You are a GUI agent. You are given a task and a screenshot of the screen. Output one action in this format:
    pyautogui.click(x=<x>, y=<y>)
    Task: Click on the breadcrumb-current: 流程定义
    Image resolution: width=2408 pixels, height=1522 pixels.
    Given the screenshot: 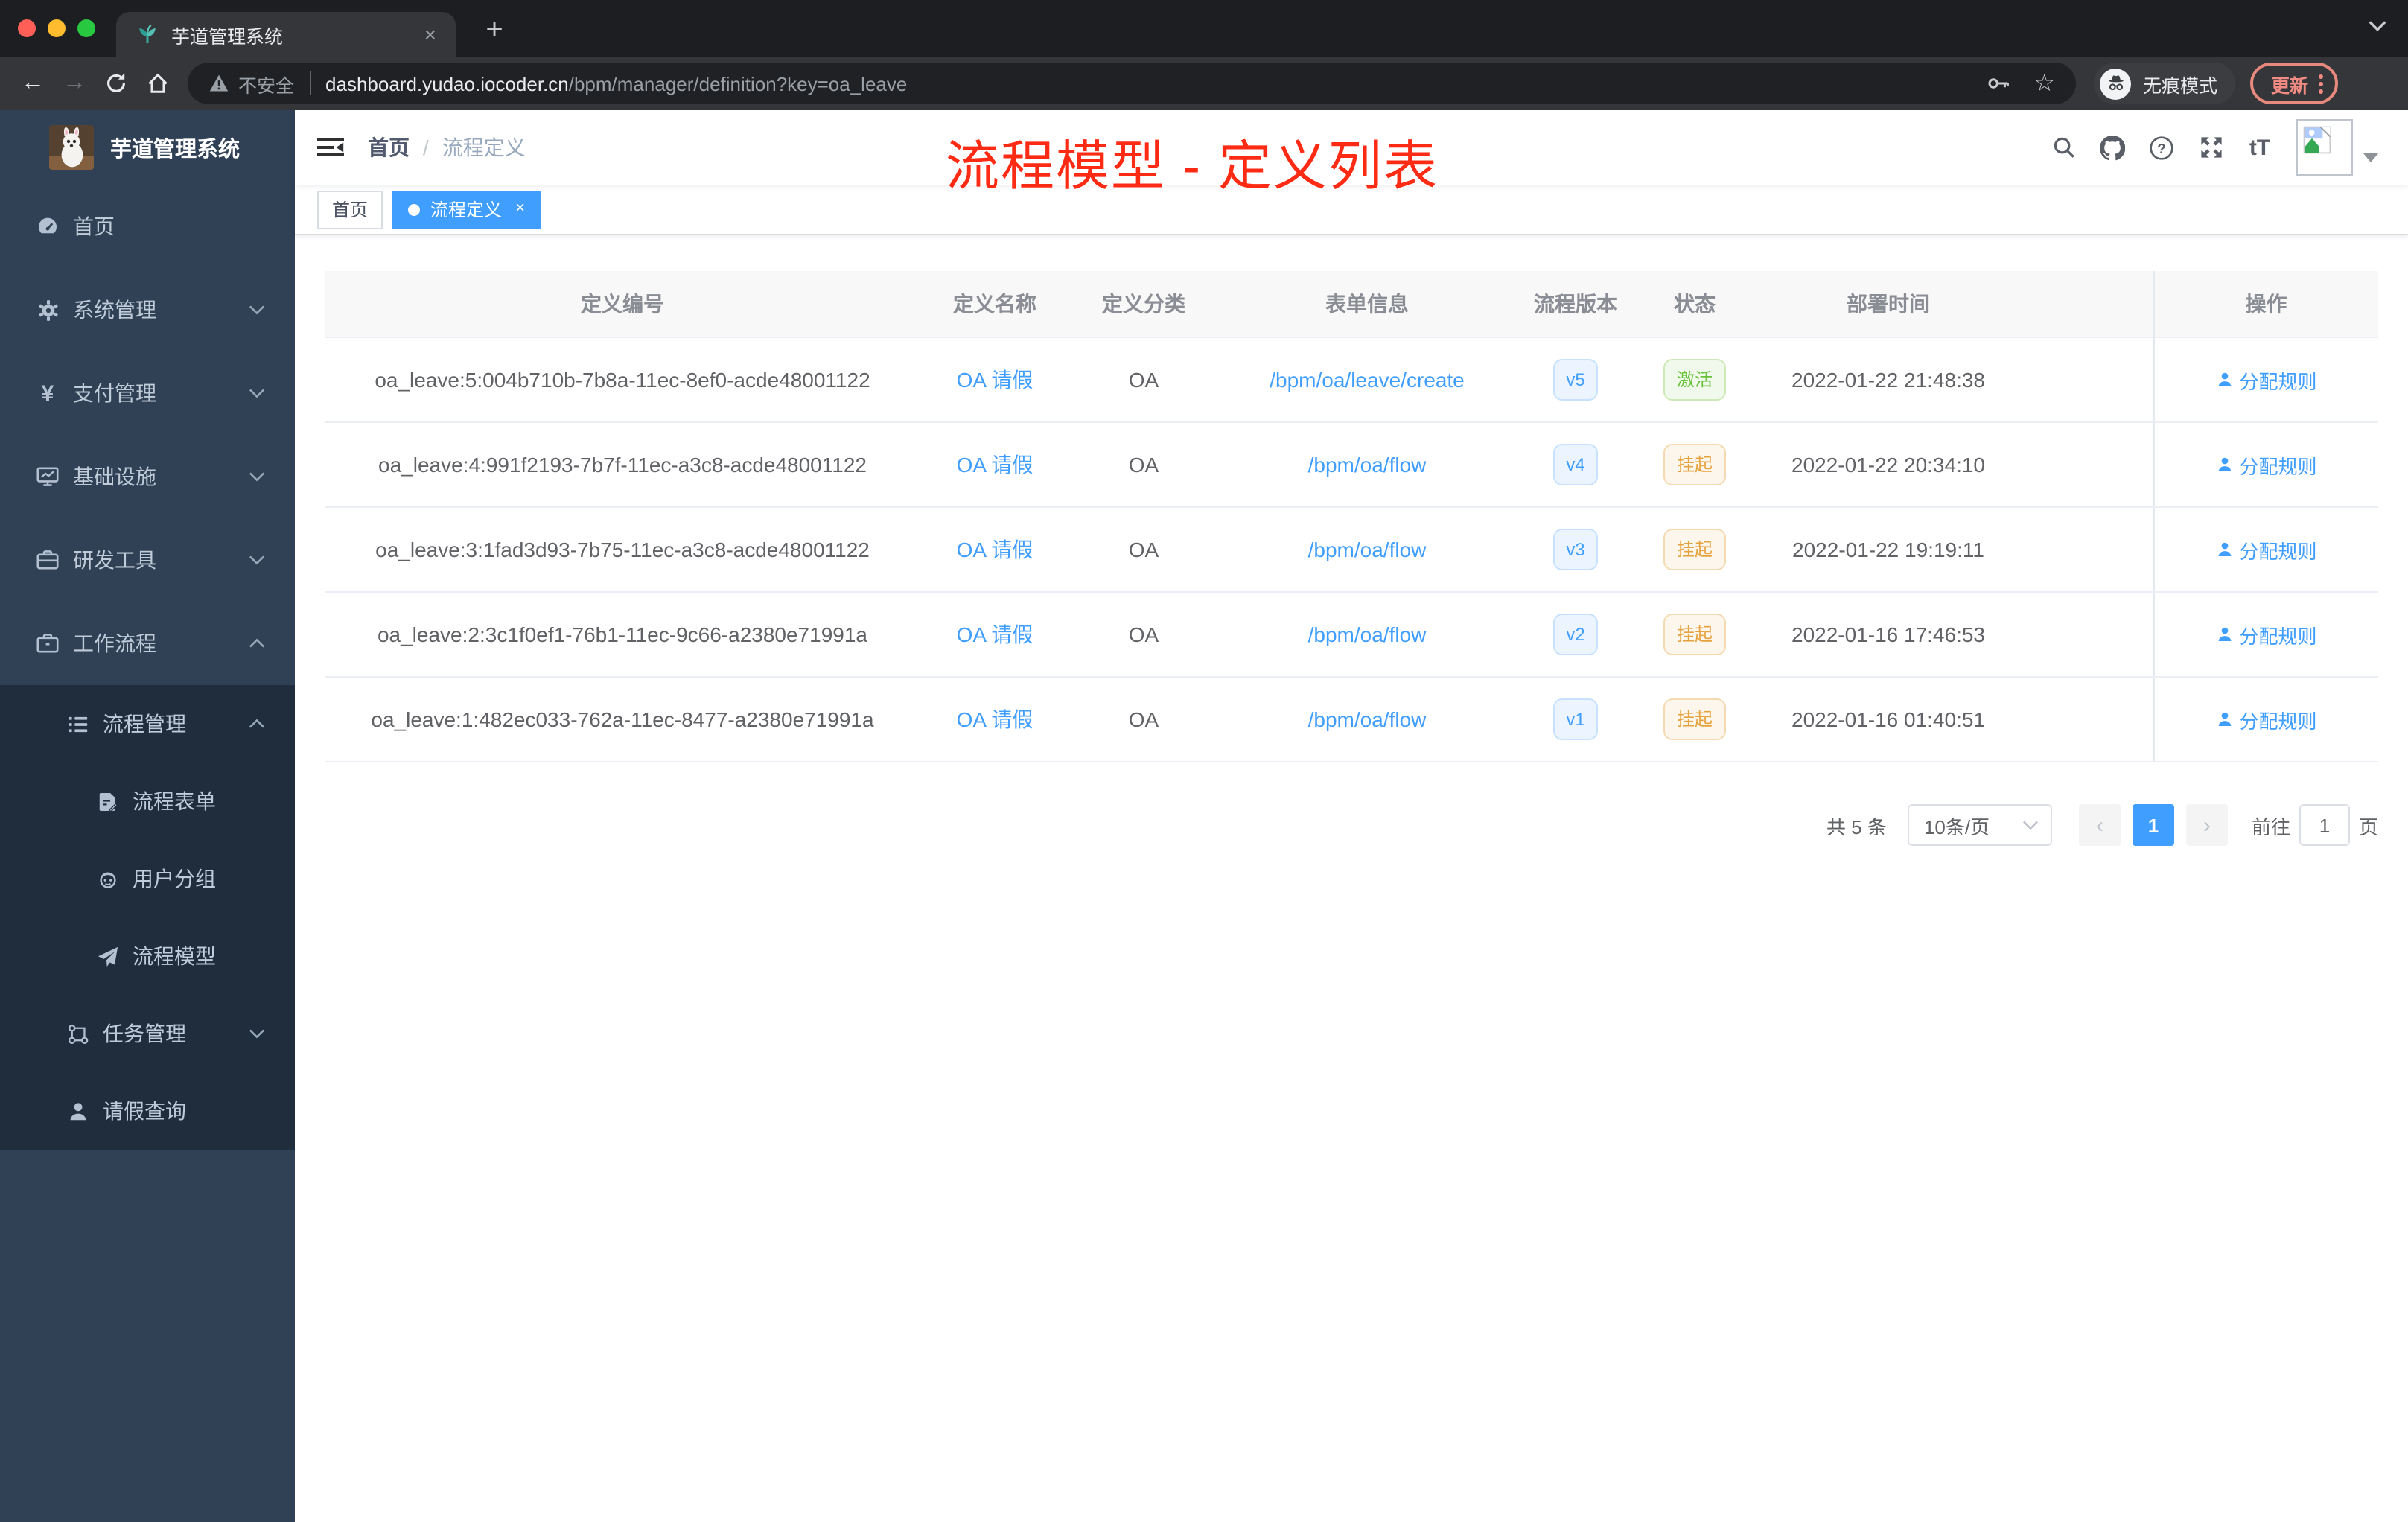 What is the action you would take?
    pyautogui.click(x=484, y=147)
    